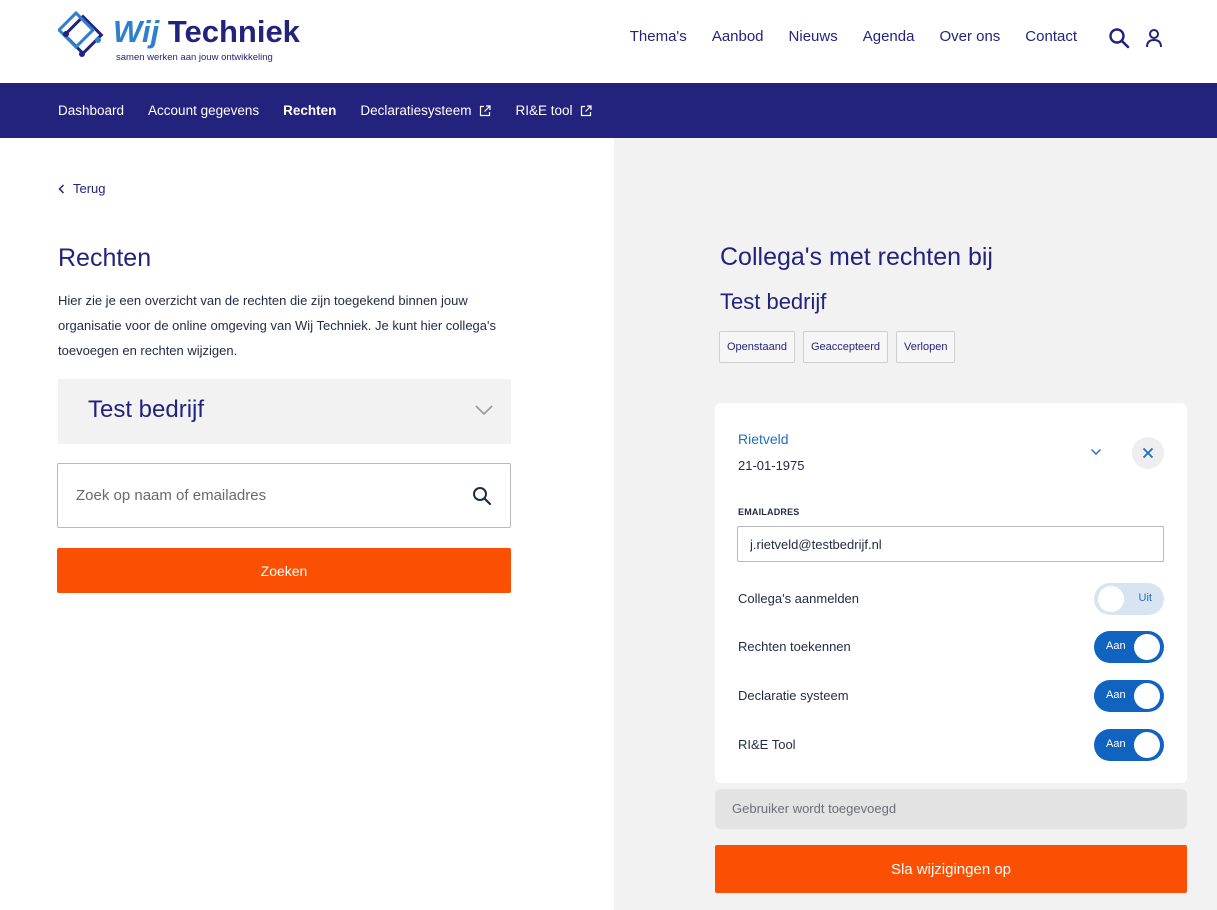 The width and height of the screenshot is (1217, 910). Describe the element at coordinates (1051, 36) in the screenshot. I see `nav-item-contact: Contact` at that location.